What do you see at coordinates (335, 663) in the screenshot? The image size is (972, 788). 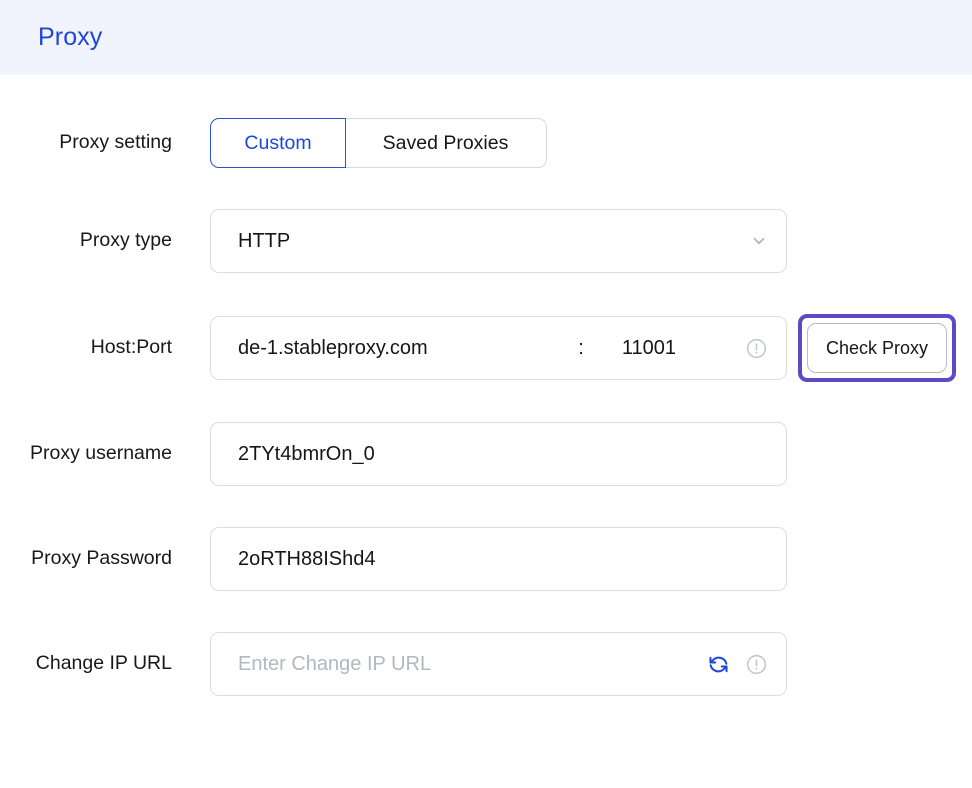 I see `change-ip-url-placeholder: Enter Change IP URL` at bounding box center [335, 663].